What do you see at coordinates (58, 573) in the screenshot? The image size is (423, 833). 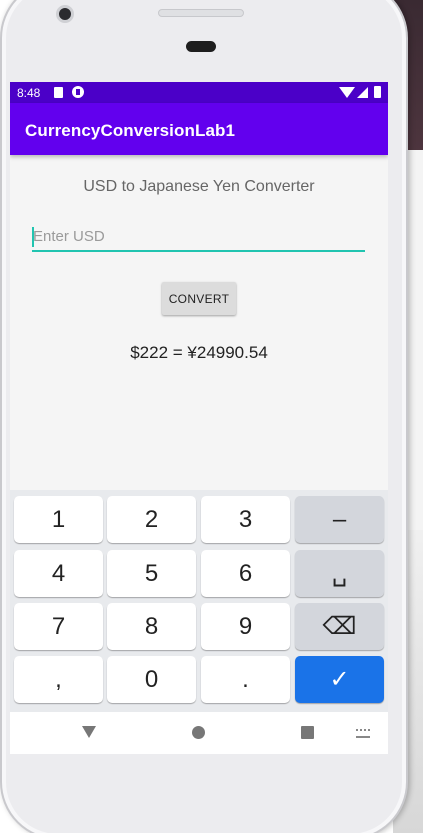 I see `key-4: 4` at bounding box center [58, 573].